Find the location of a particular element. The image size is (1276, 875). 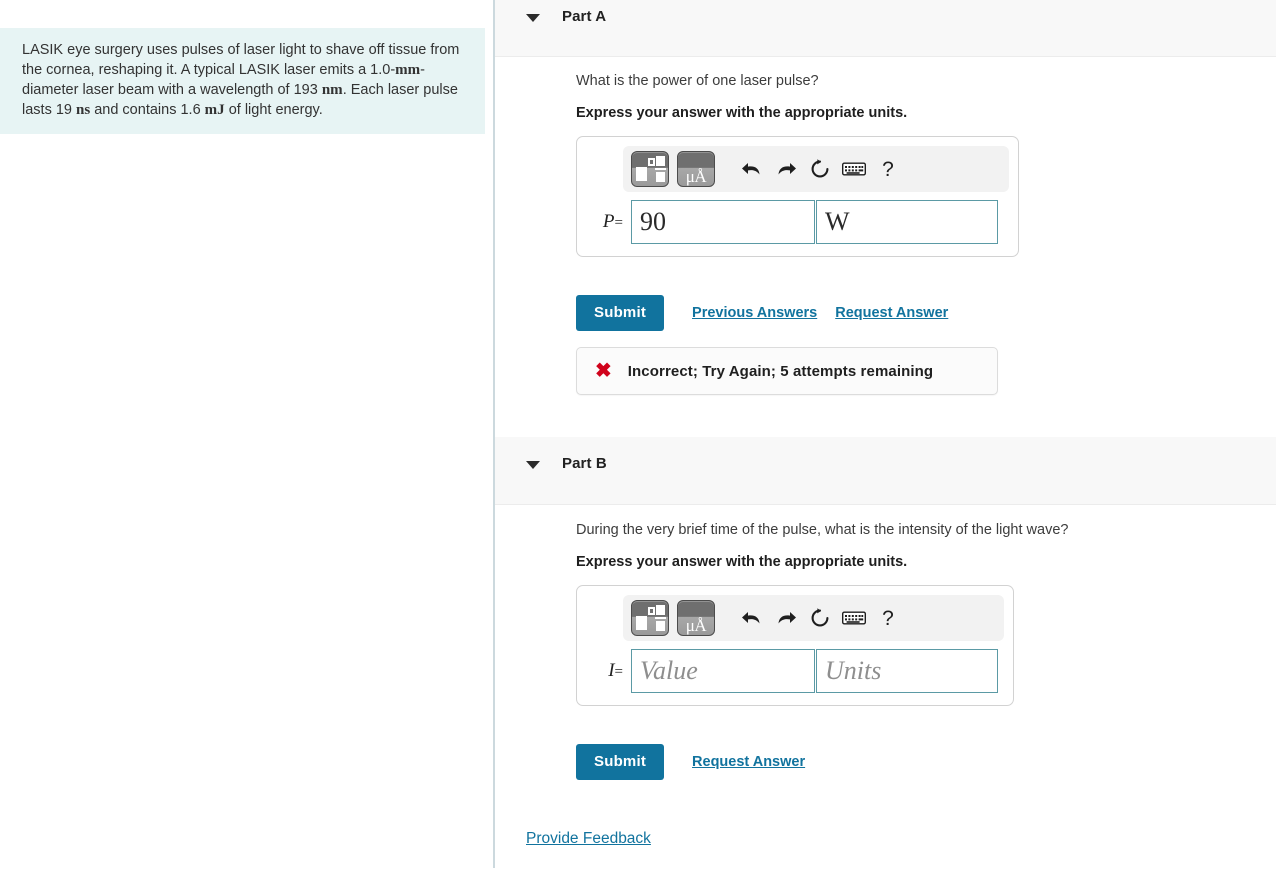

answer-units-input-a: W is located at coordinates (907, 222).